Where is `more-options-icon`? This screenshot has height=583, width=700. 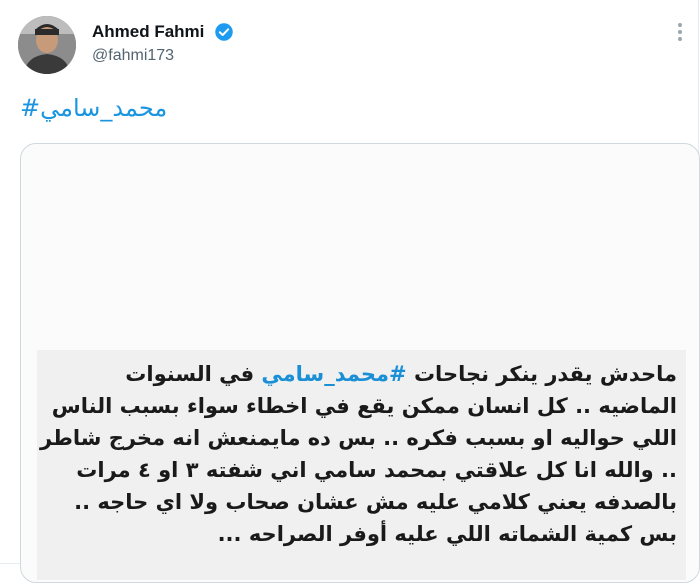 more-options-icon is located at coordinates (680, 32).